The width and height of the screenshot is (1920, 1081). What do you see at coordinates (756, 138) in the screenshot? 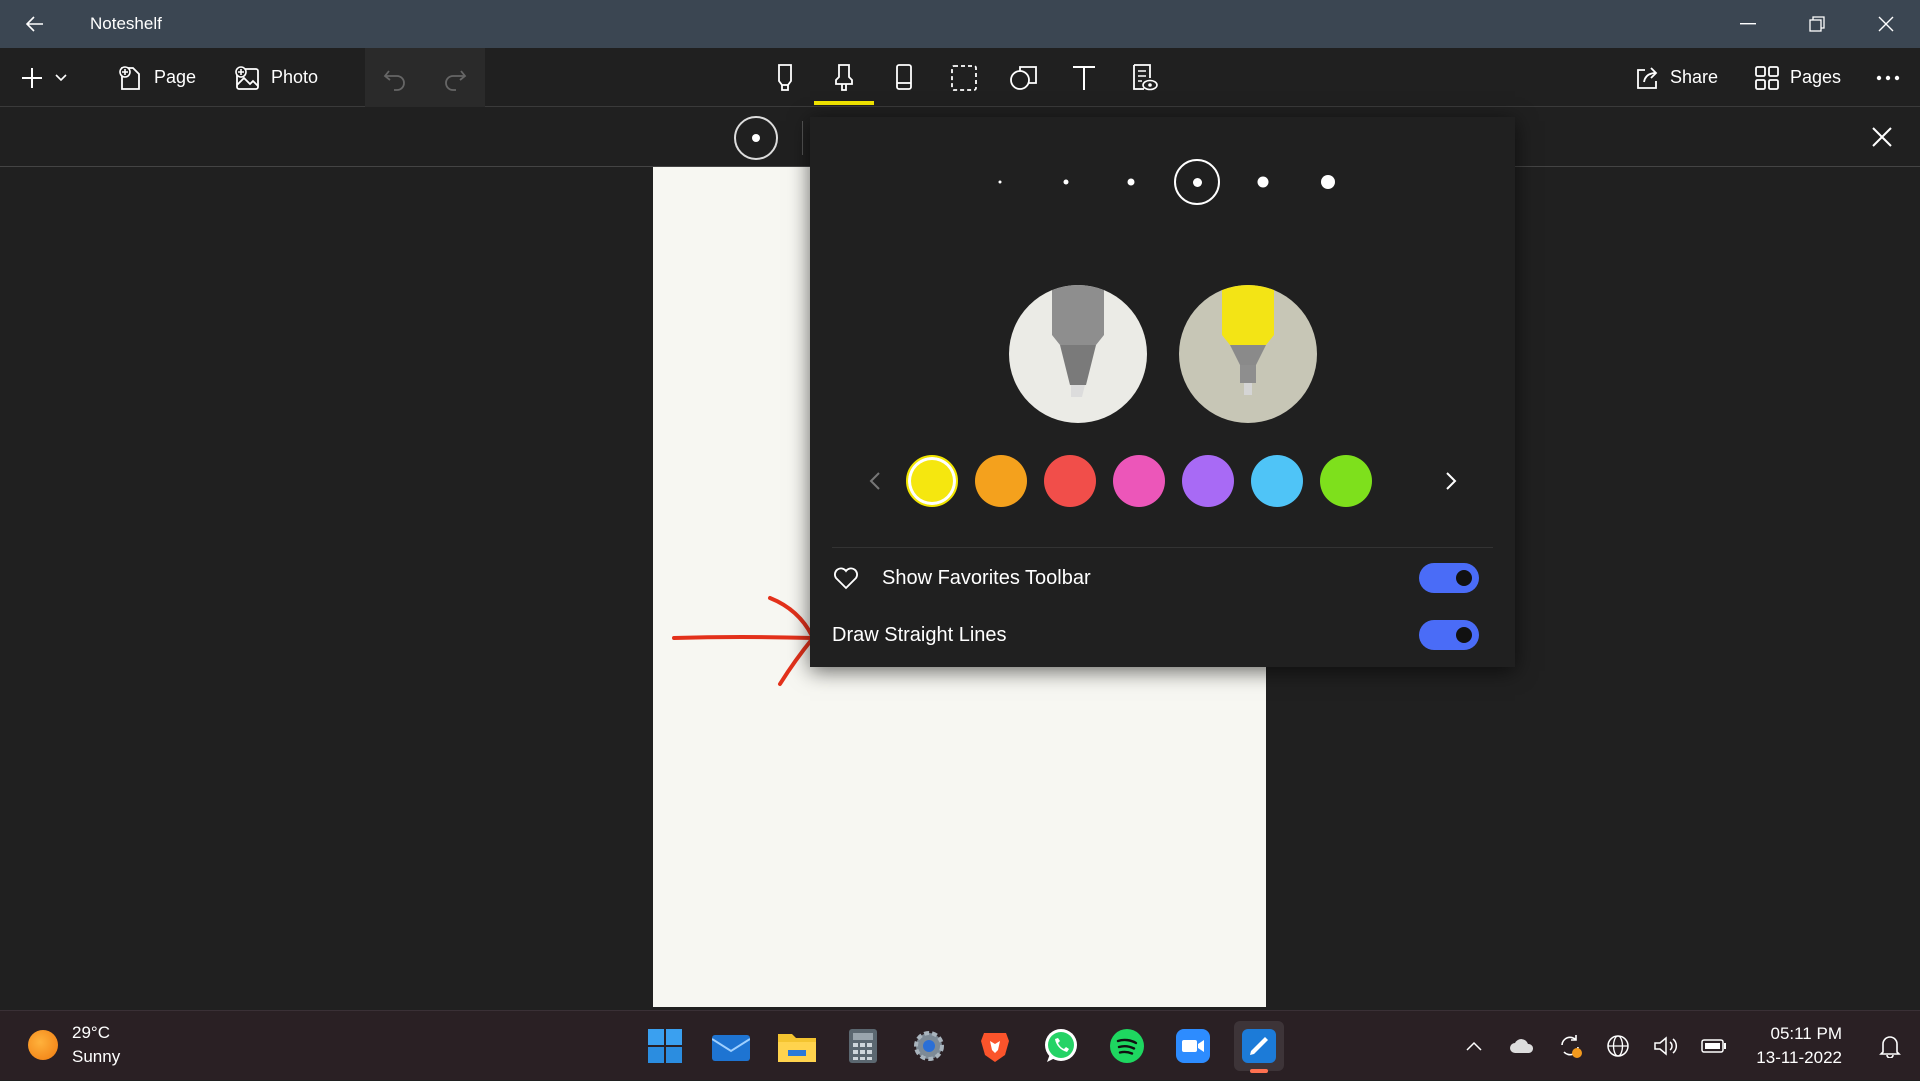
I see `current-size-button` at bounding box center [756, 138].